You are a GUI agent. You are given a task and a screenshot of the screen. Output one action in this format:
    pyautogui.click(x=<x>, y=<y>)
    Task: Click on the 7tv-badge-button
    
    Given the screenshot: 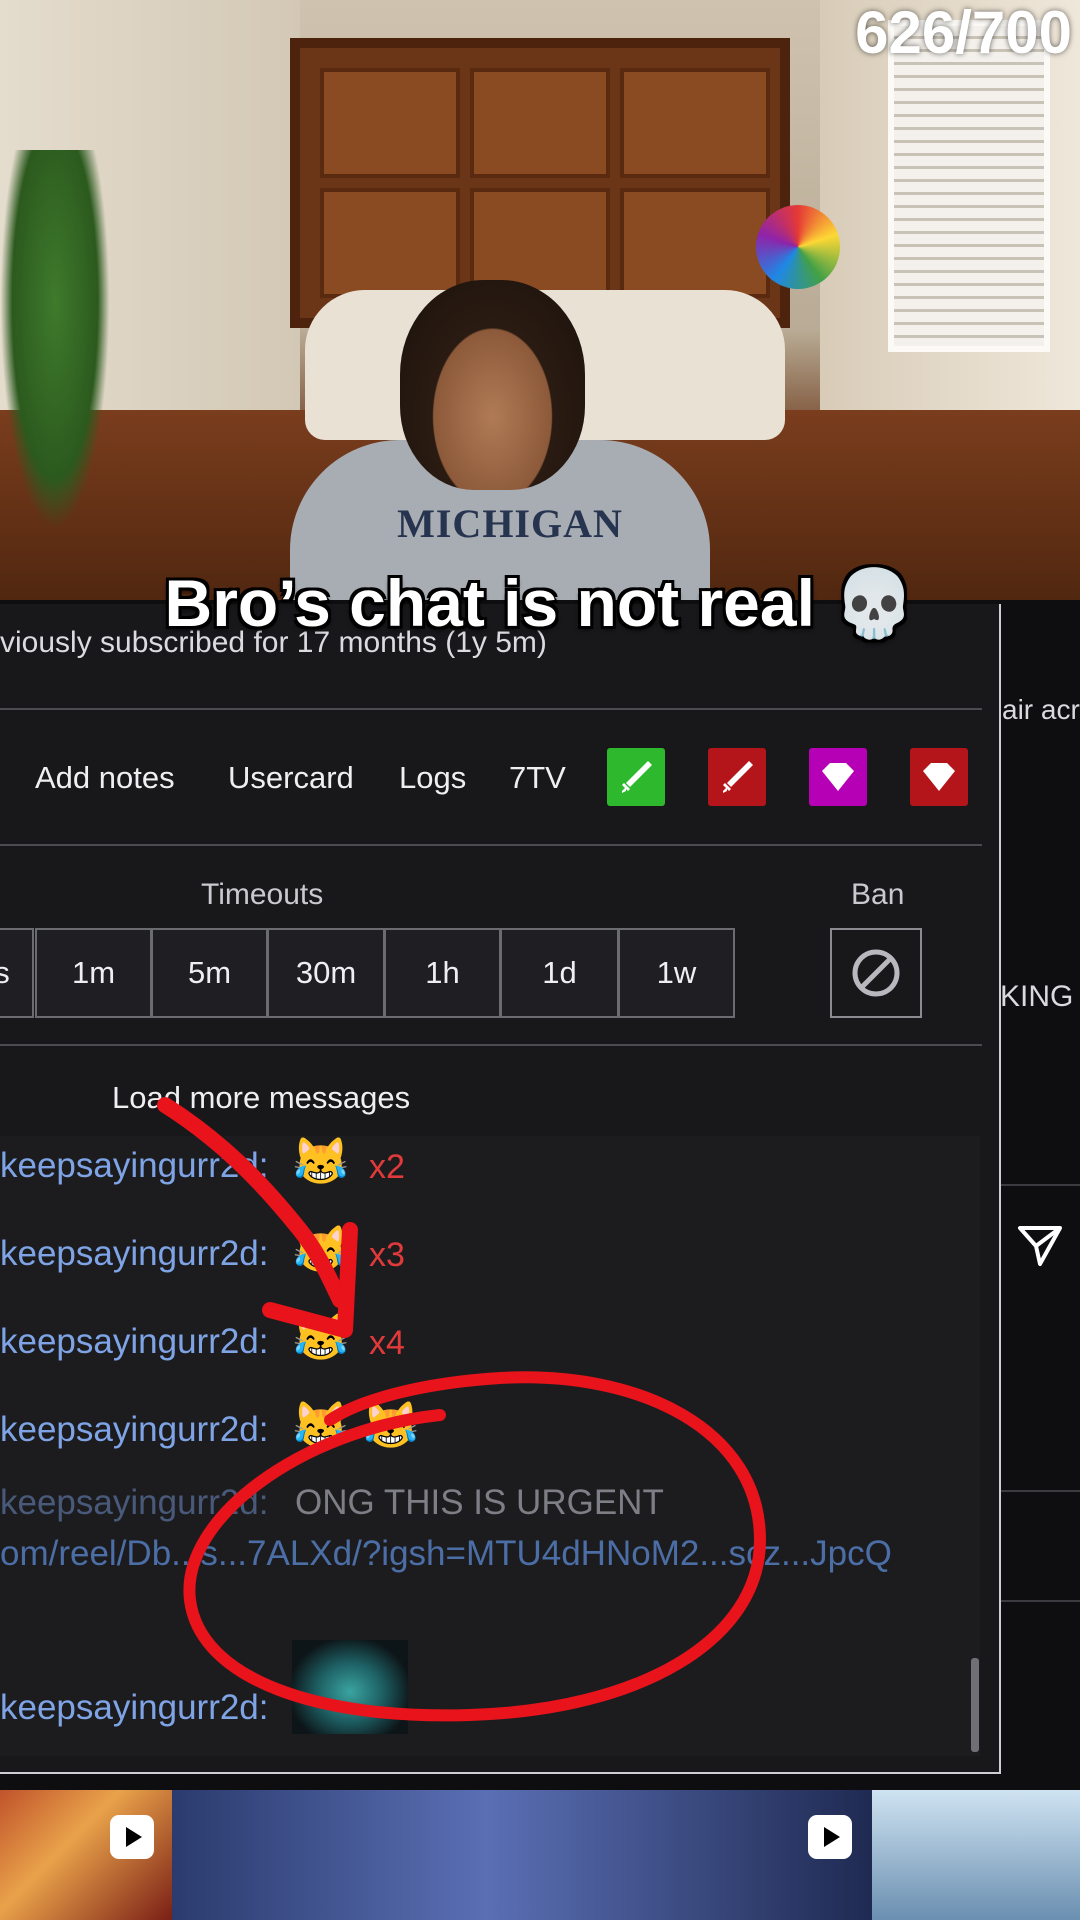 What is the action you would take?
    pyautogui.click(x=939, y=777)
    